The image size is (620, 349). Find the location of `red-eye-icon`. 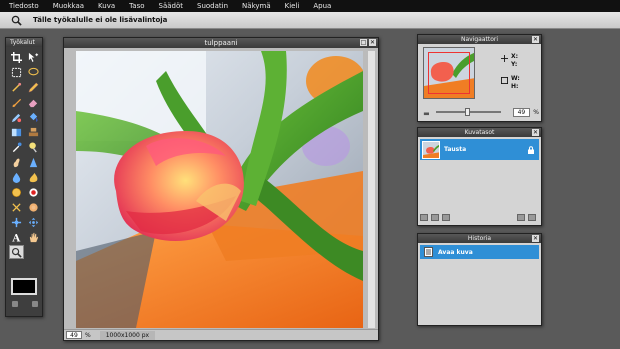

red-eye-icon is located at coordinates (33, 192).